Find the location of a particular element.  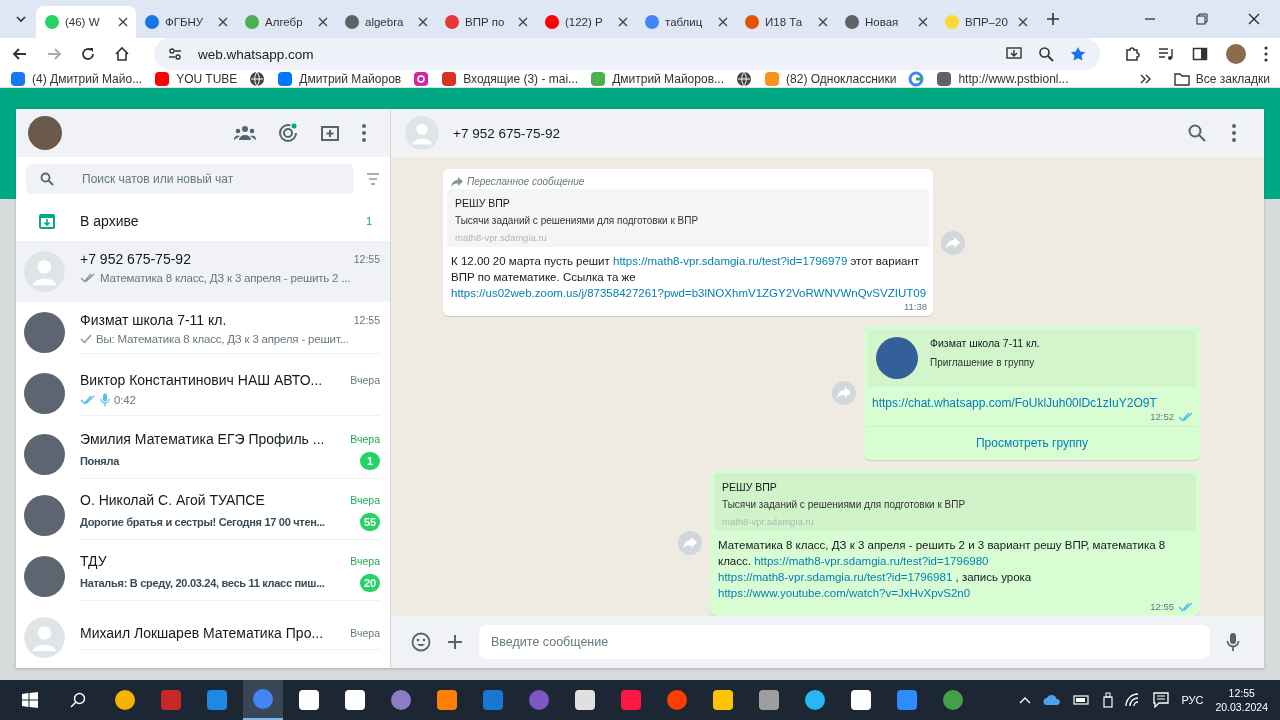

cloud-icon is located at coordinates (1052, 700).